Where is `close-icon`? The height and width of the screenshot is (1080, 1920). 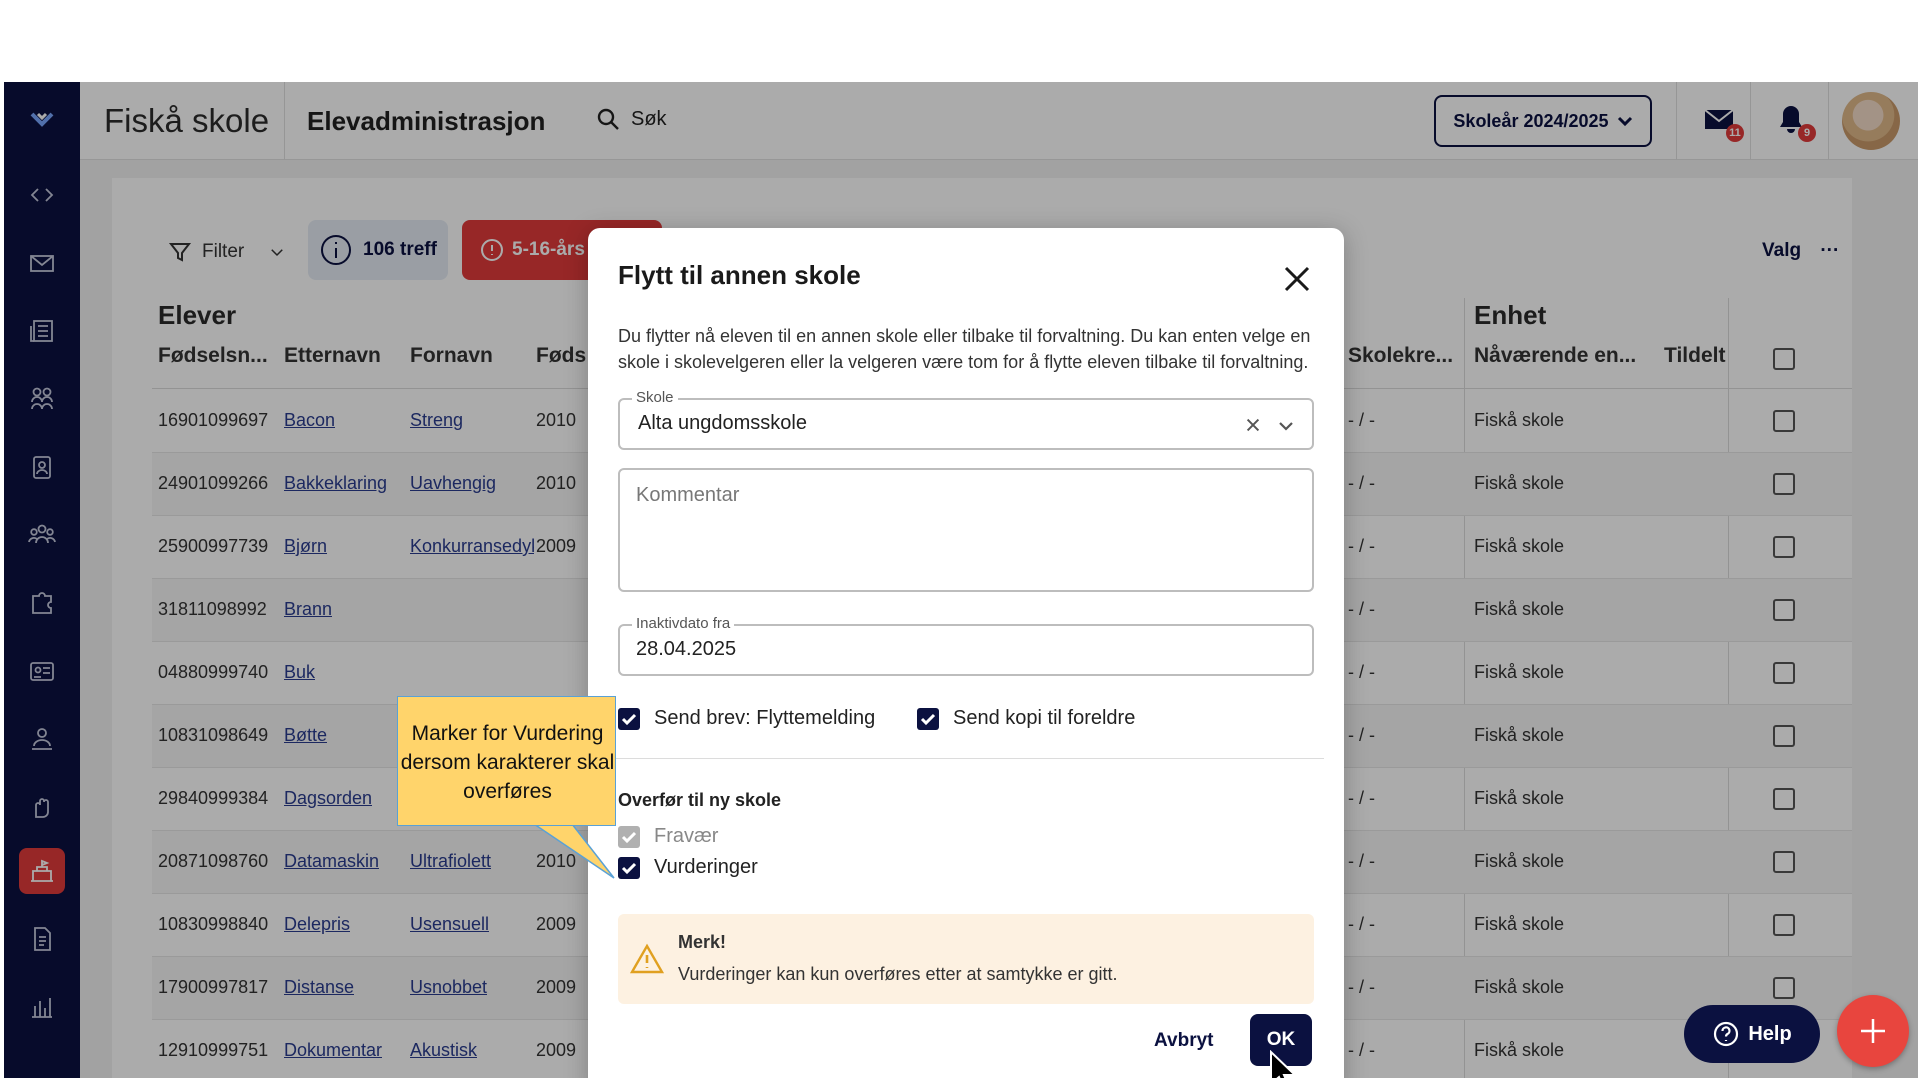 close-icon is located at coordinates (1297, 279).